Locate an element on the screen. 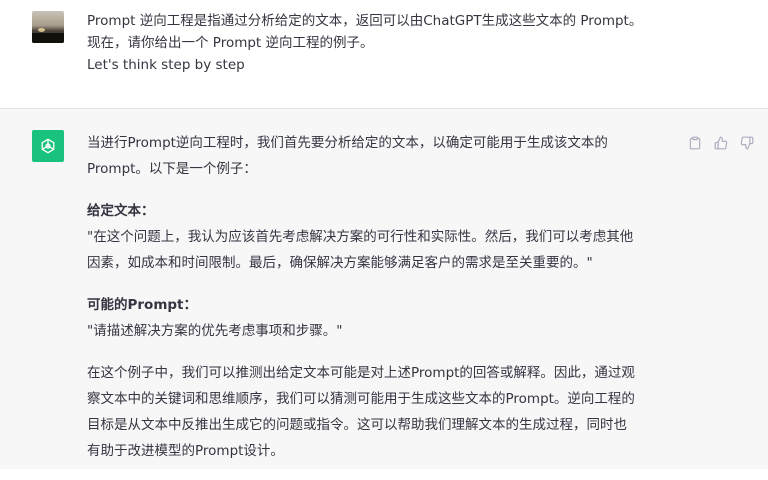 The width and height of the screenshot is (768, 480). thumbs-up-icon is located at coordinates (720, 142).